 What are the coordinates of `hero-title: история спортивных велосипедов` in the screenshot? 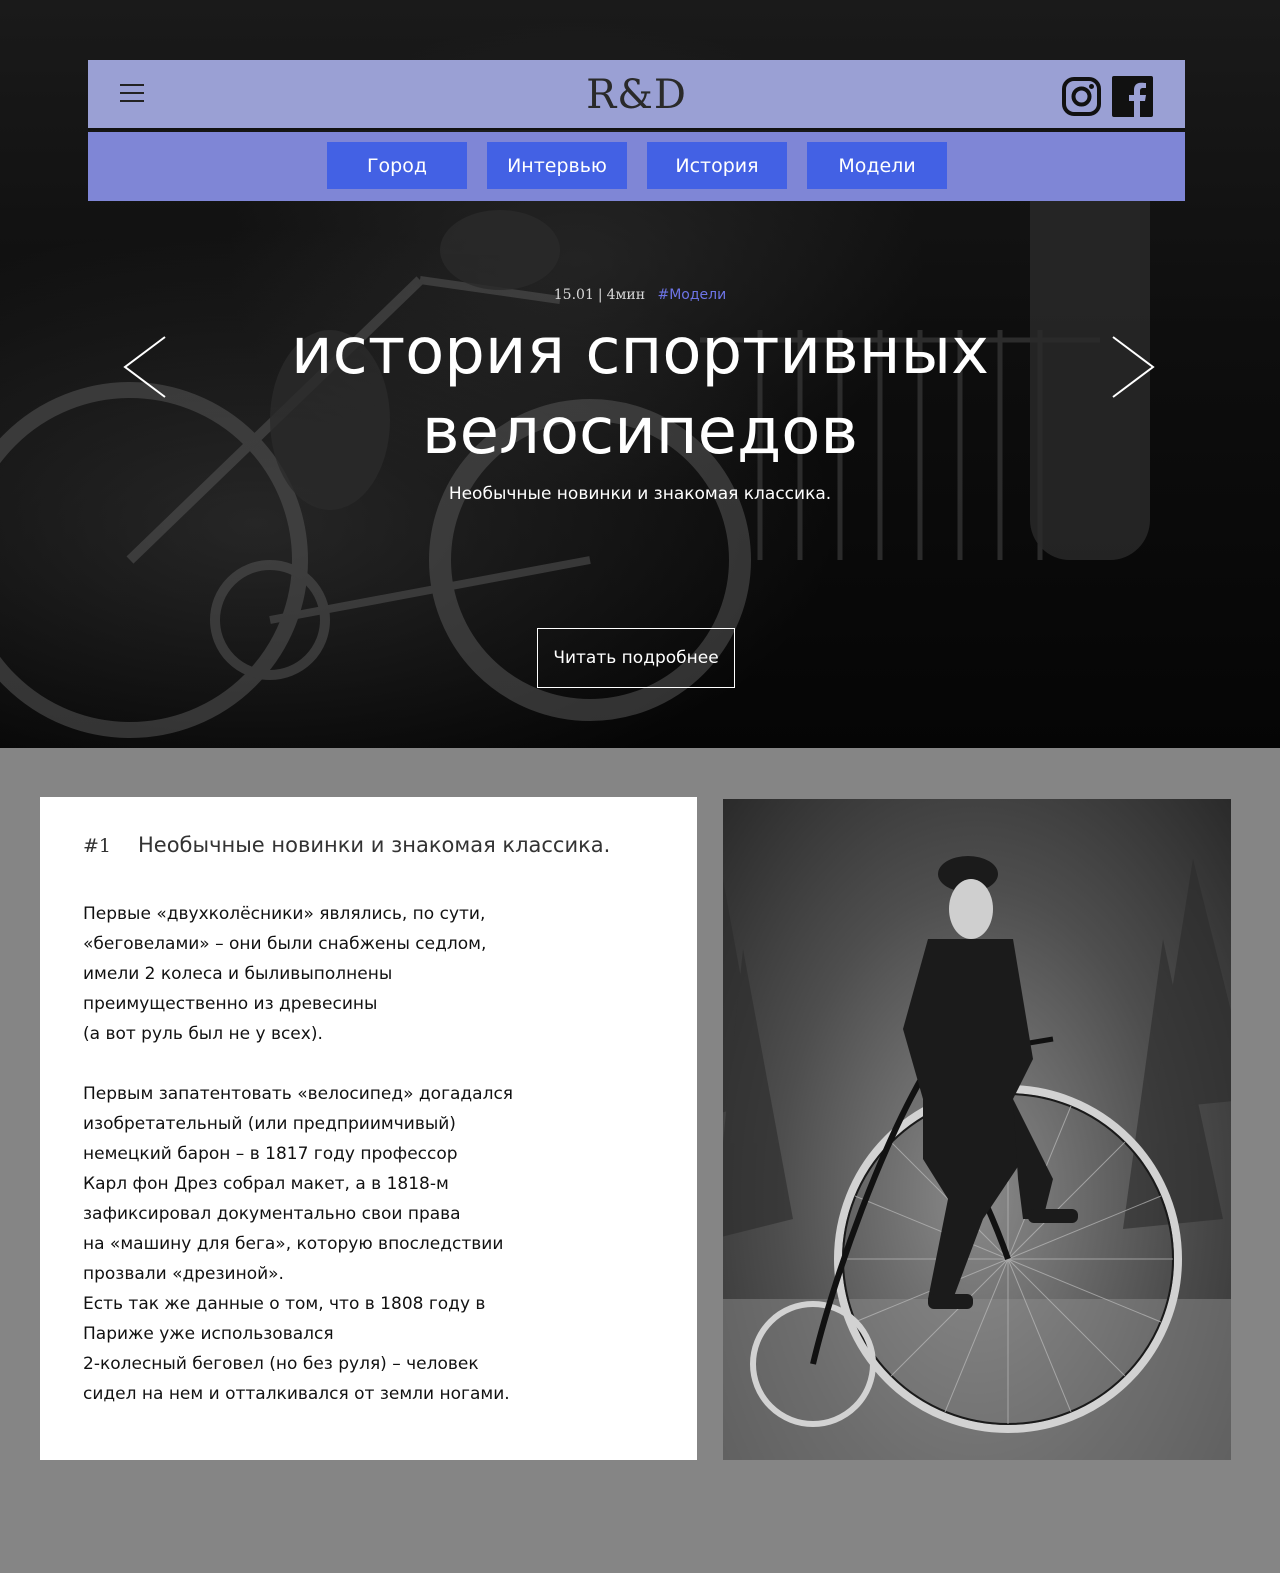 It's located at (640, 392).